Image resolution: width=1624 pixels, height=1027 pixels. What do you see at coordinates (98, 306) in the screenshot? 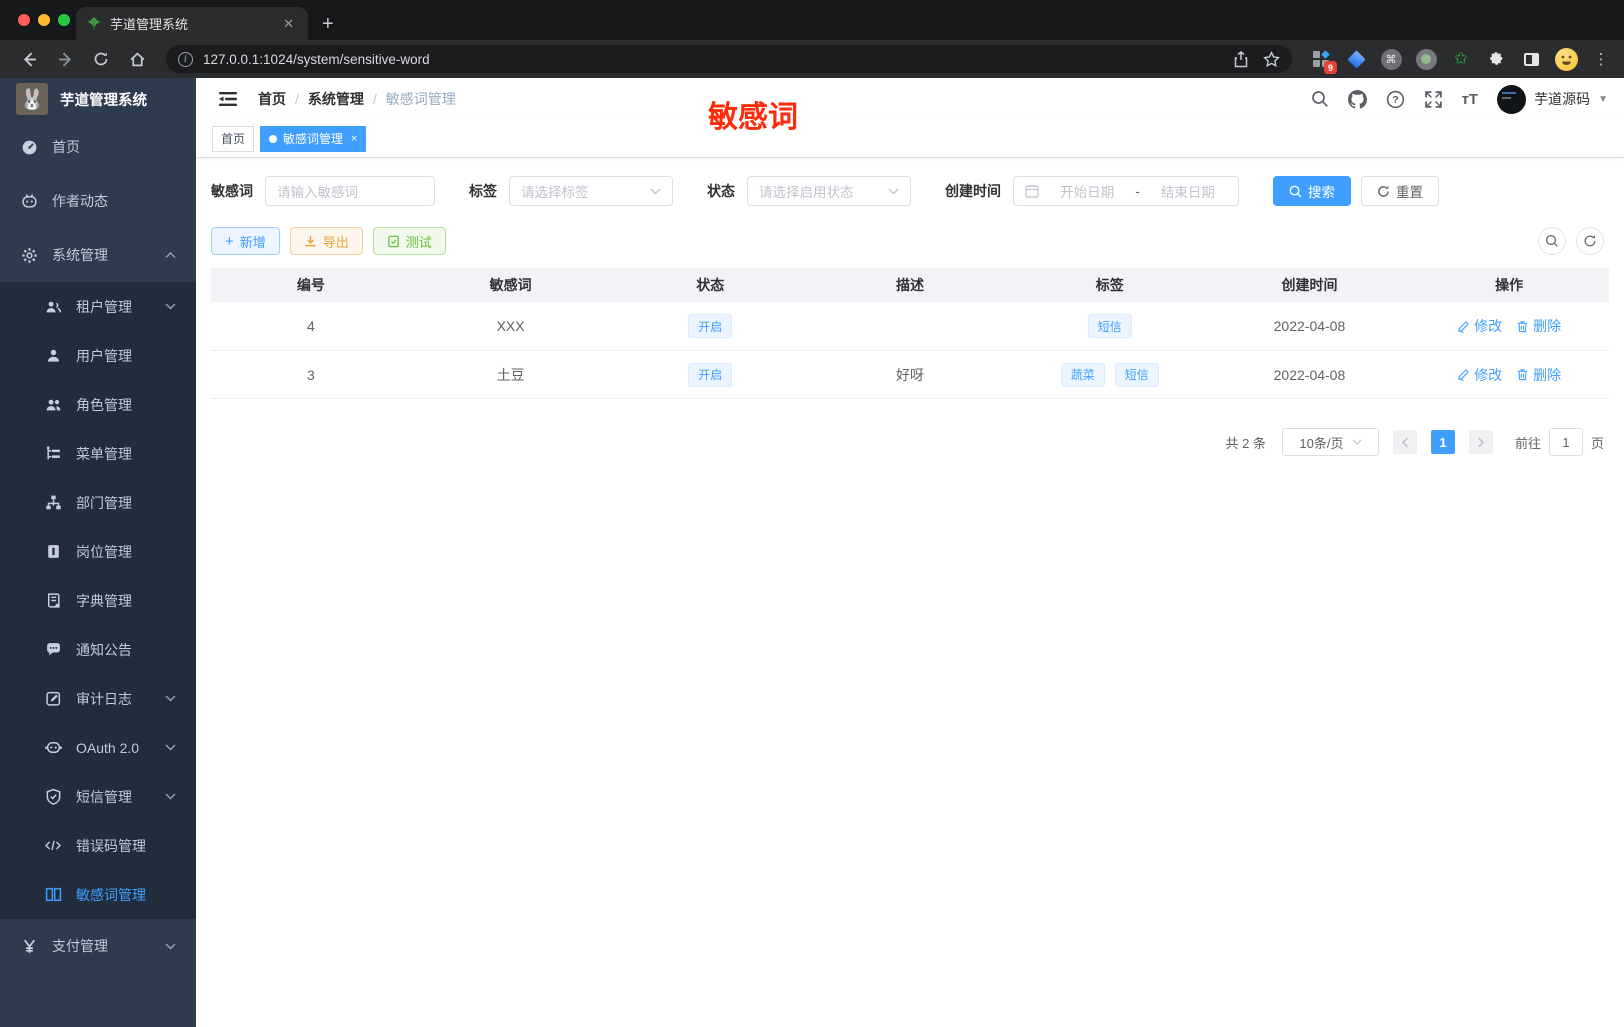
I see `sidebar-item-tenant: 租户管理` at bounding box center [98, 306].